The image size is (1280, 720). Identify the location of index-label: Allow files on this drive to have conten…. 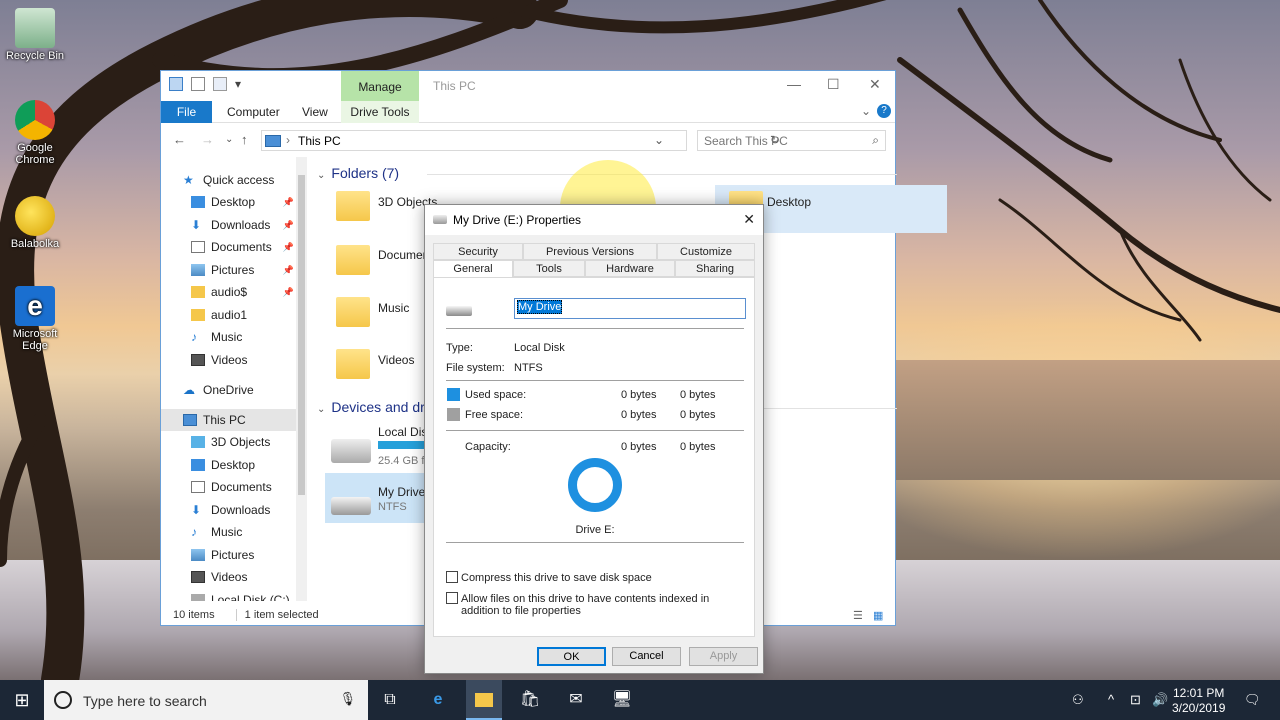
(603, 605).